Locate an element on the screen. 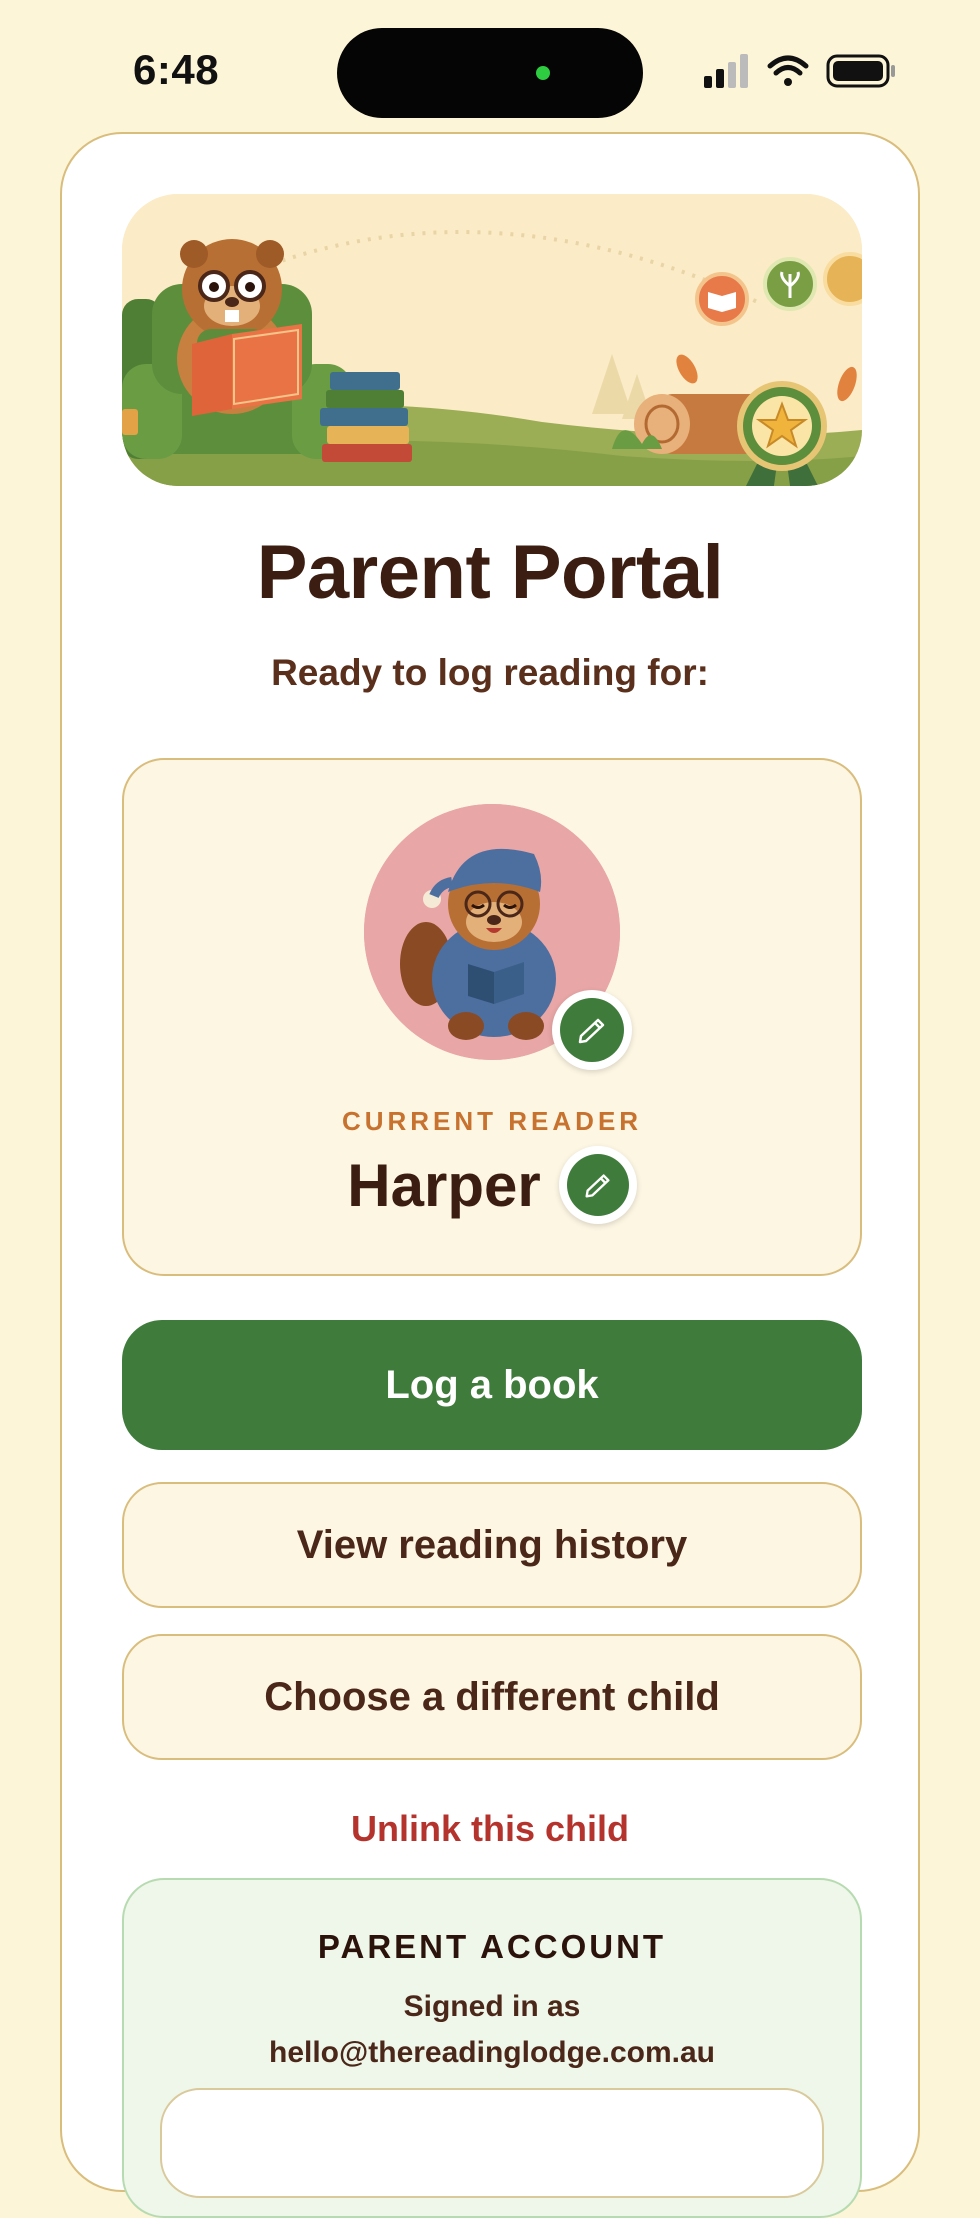 The width and height of the screenshot is (980, 2218). book-badge-icon is located at coordinates (722, 299).